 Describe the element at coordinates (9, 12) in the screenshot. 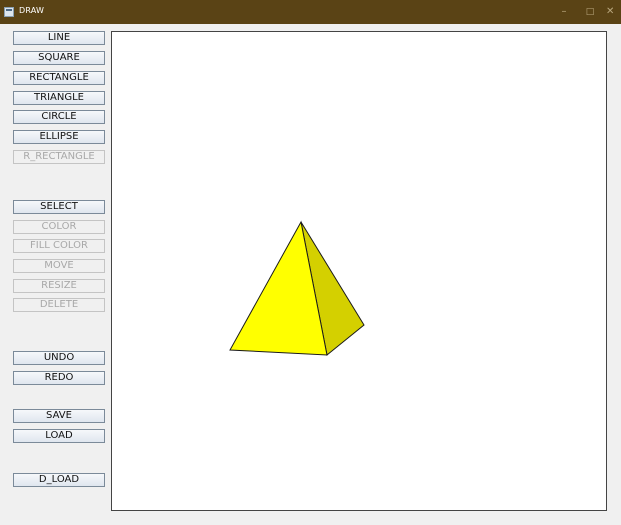

I see `app-window-icon` at that location.